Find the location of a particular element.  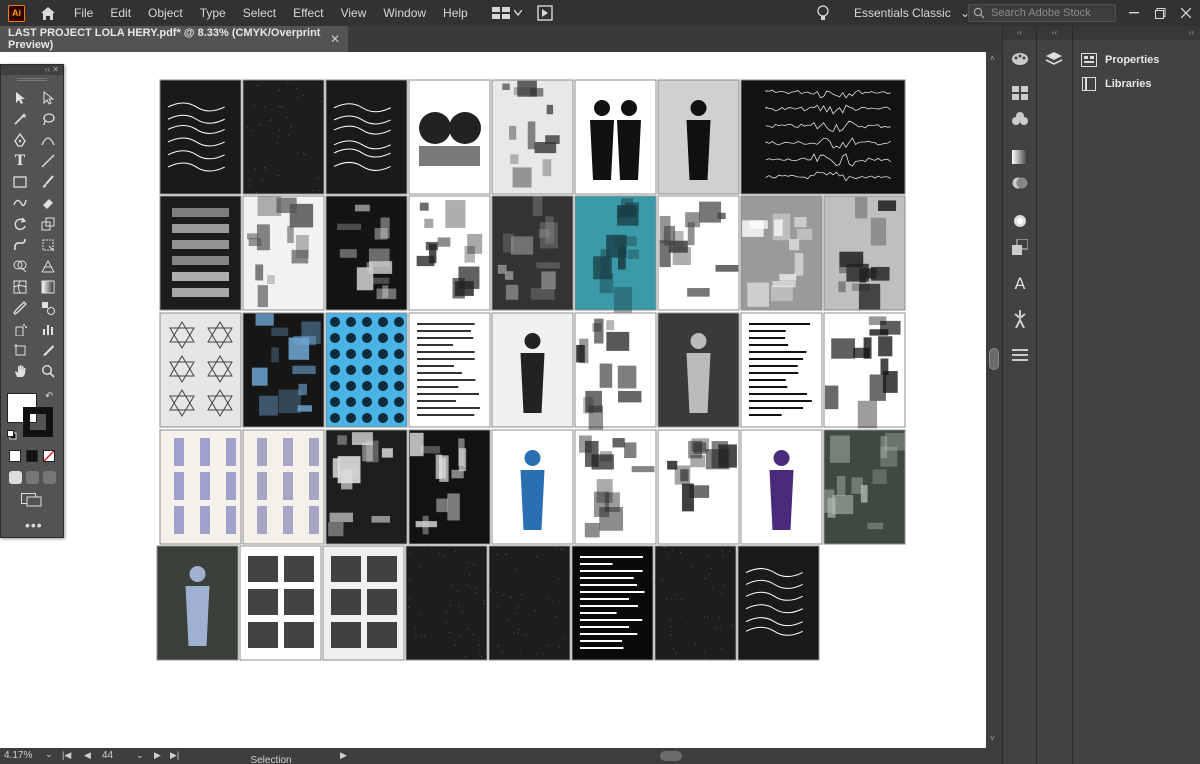

chevron-down-icon is located at coordinates (518, 13).